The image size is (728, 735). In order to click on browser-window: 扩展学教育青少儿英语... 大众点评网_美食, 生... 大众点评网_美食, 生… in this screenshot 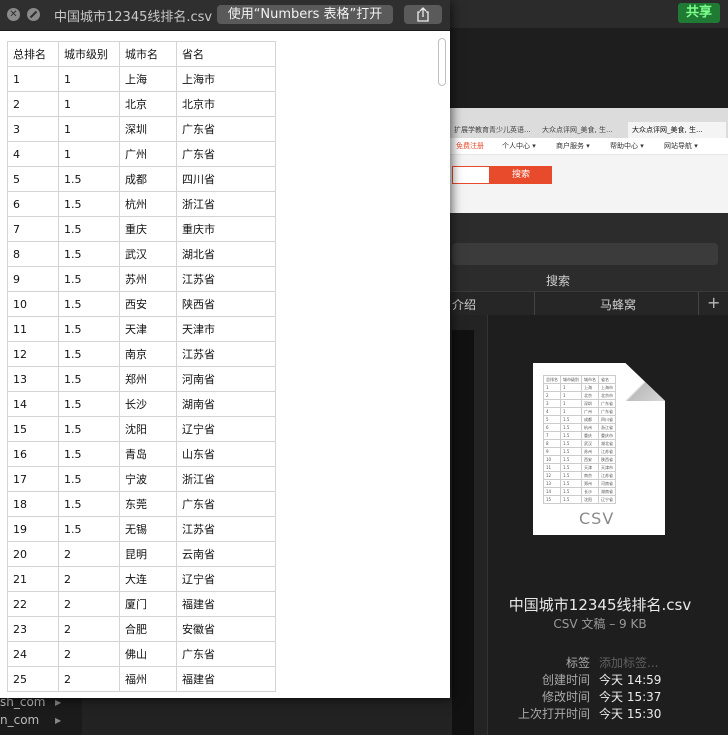, I will do `click(589, 160)`.